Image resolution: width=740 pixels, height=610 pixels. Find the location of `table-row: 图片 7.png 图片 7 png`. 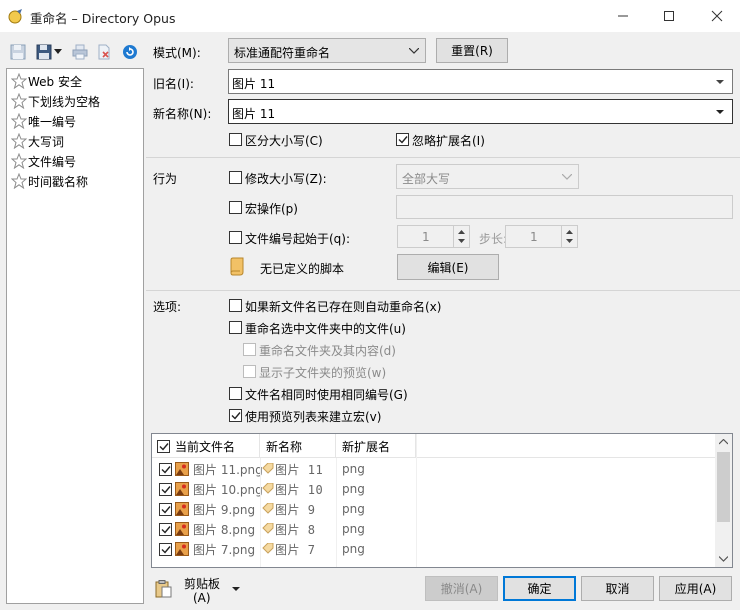

table-row: 图片 7.png 图片 7 png is located at coordinates (433, 549).